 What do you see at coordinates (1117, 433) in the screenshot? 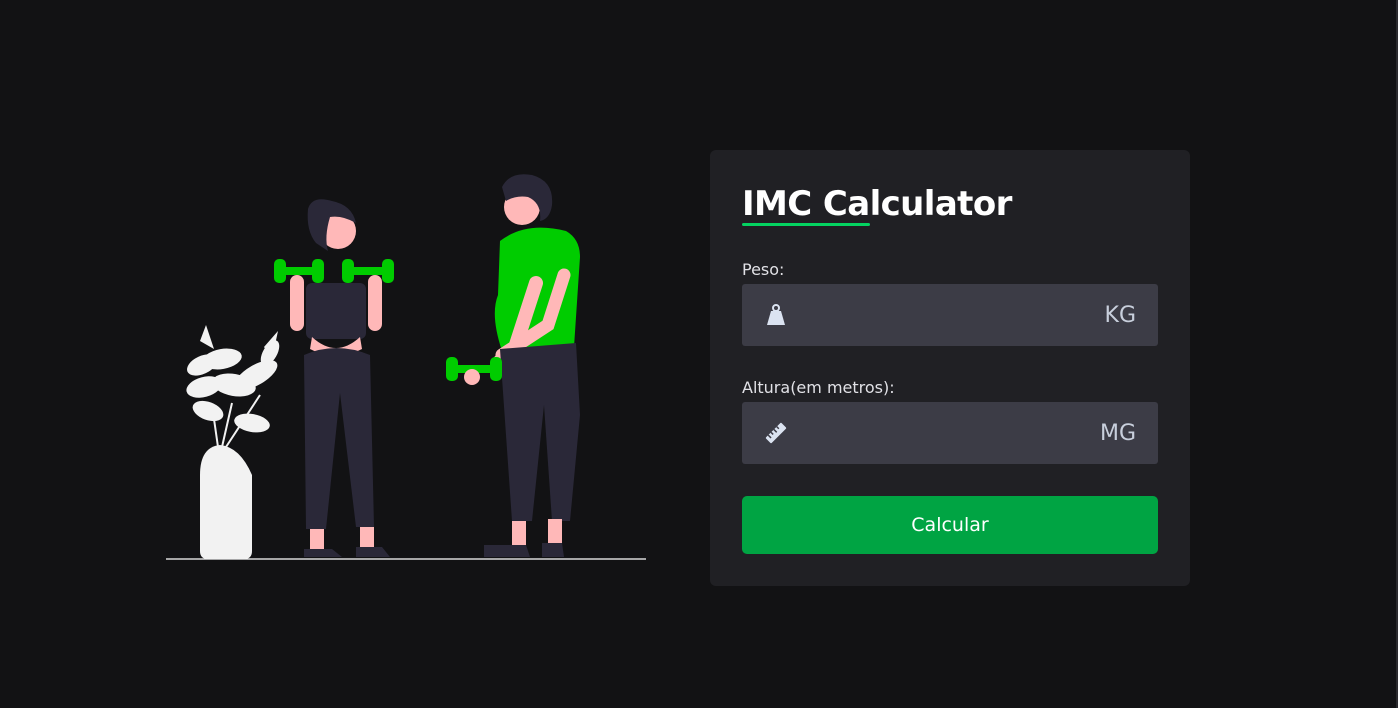
I see `height-unit: MG` at bounding box center [1117, 433].